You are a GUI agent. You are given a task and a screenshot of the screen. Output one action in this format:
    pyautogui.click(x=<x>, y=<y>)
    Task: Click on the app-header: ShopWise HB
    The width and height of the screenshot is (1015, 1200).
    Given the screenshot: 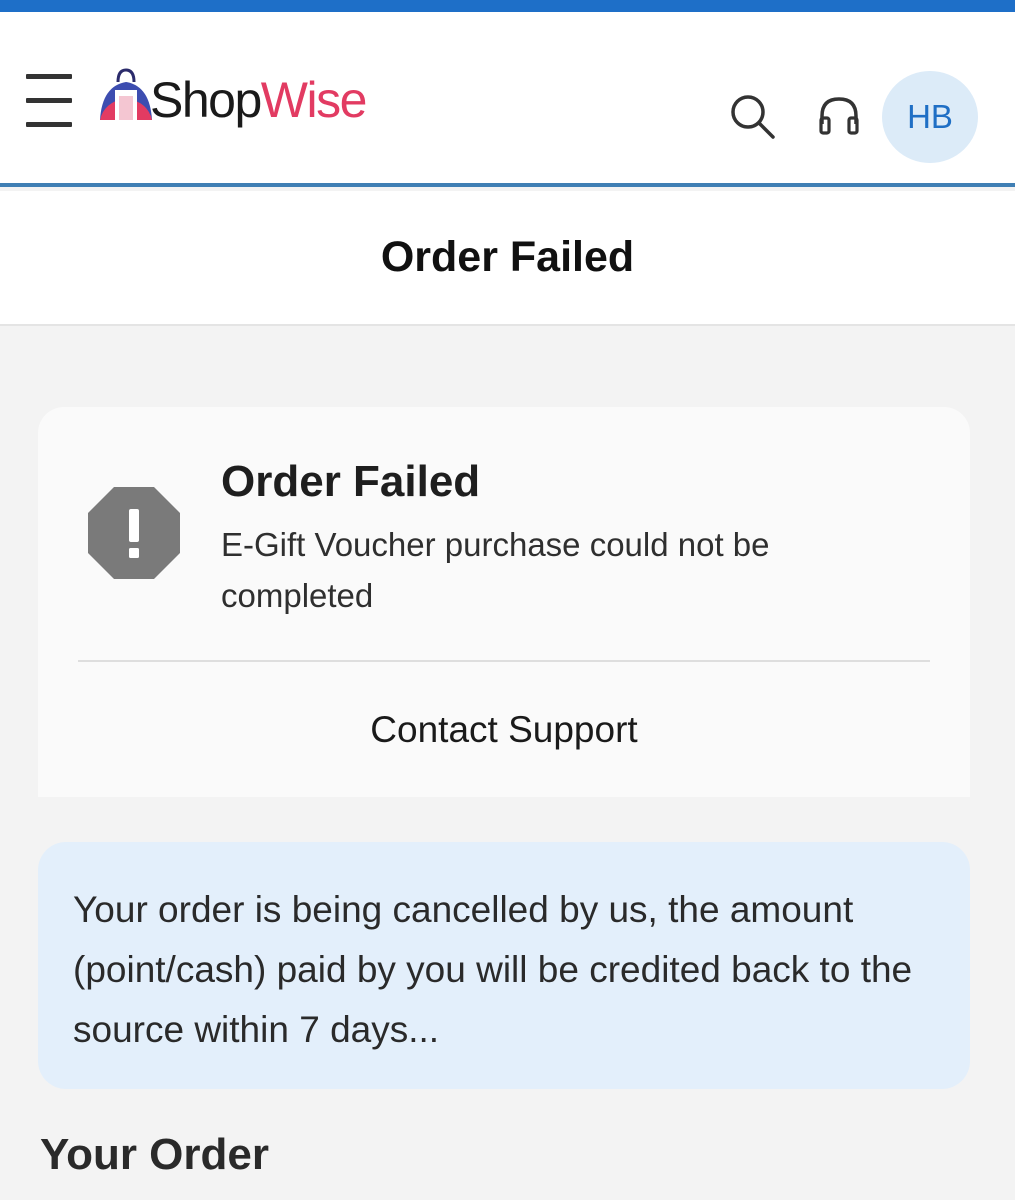 What is the action you would take?
    pyautogui.click(x=507, y=99)
    